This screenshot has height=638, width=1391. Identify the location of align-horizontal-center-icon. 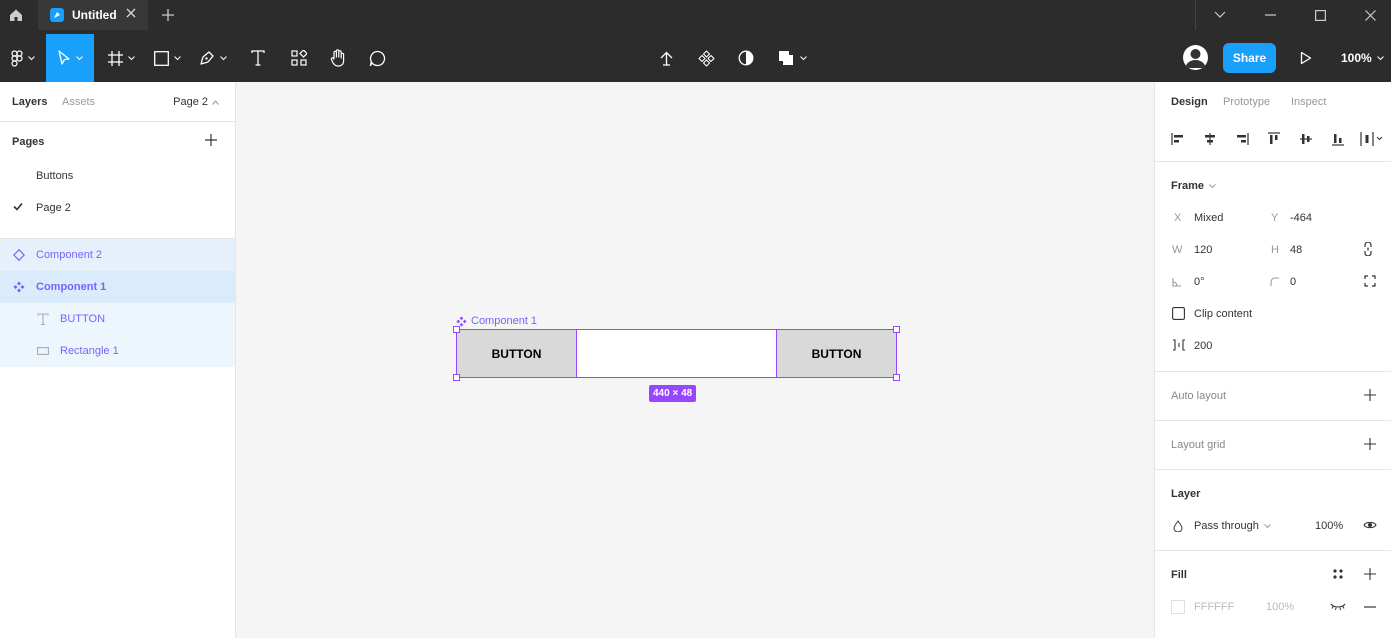
(1210, 139).